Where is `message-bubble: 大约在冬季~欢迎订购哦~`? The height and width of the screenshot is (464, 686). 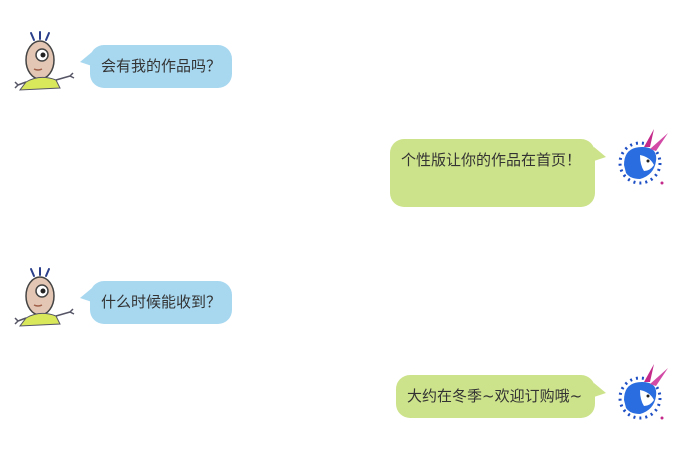 message-bubble: 大约在冬季~欢迎订购哦~ is located at coordinates (495, 396).